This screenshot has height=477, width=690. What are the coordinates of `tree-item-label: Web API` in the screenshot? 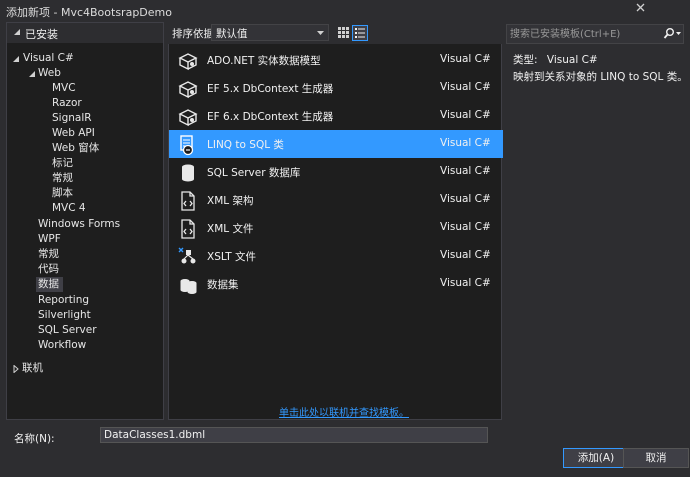 It's located at (73, 133).